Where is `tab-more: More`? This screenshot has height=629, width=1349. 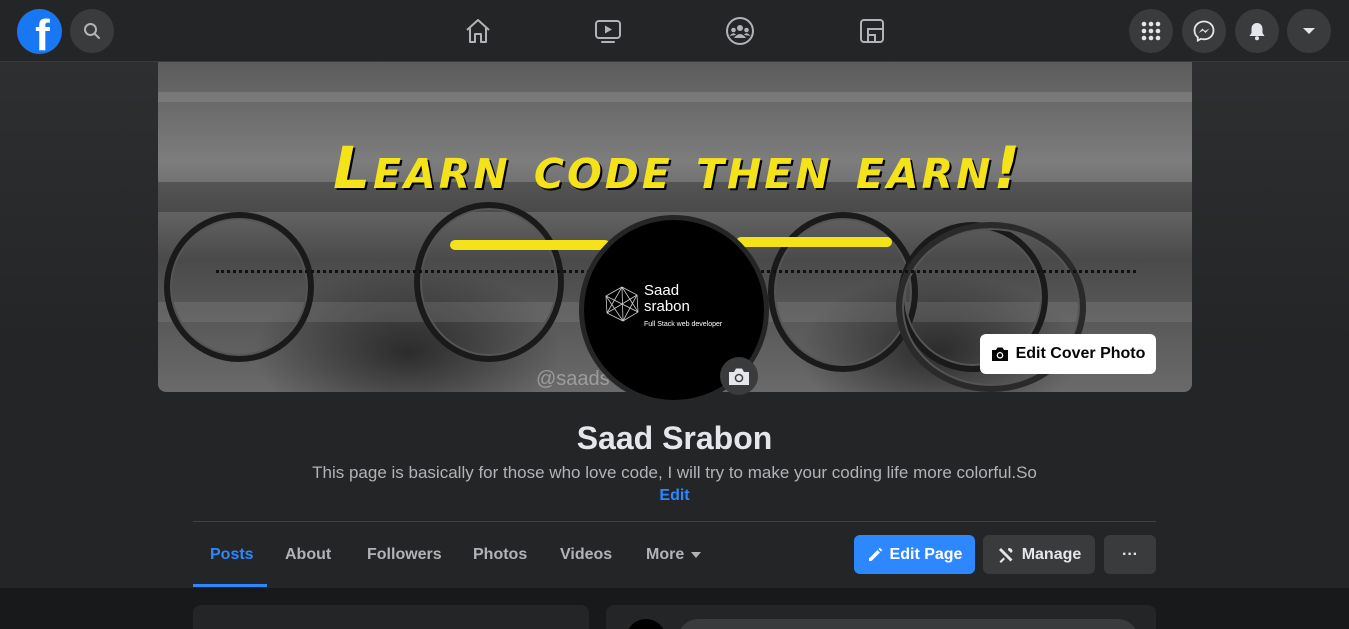
tab-more: More is located at coordinates (674, 555).